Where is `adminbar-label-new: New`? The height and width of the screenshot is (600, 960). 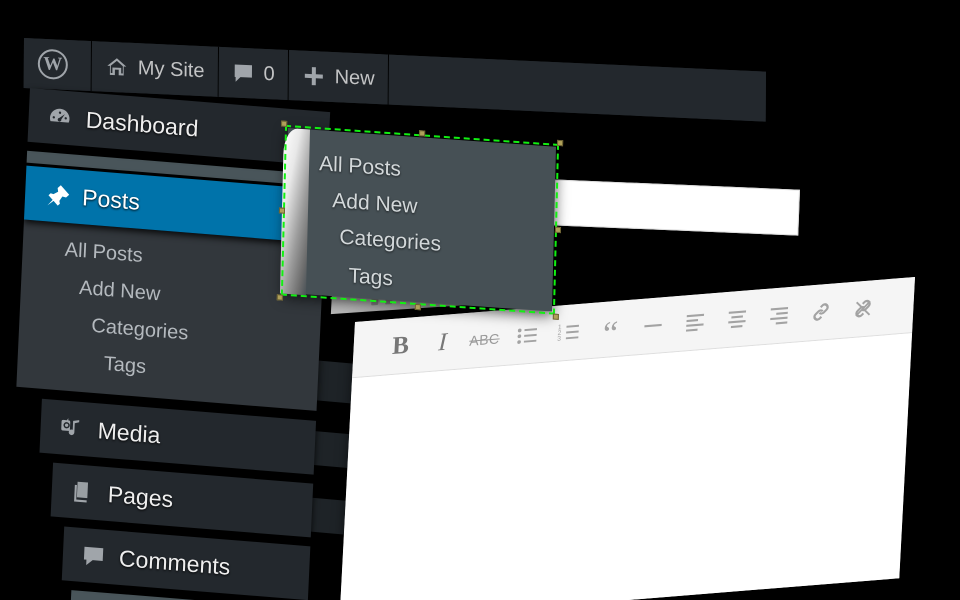 adminbar-label-new: New is located at coordinates (354, 77).